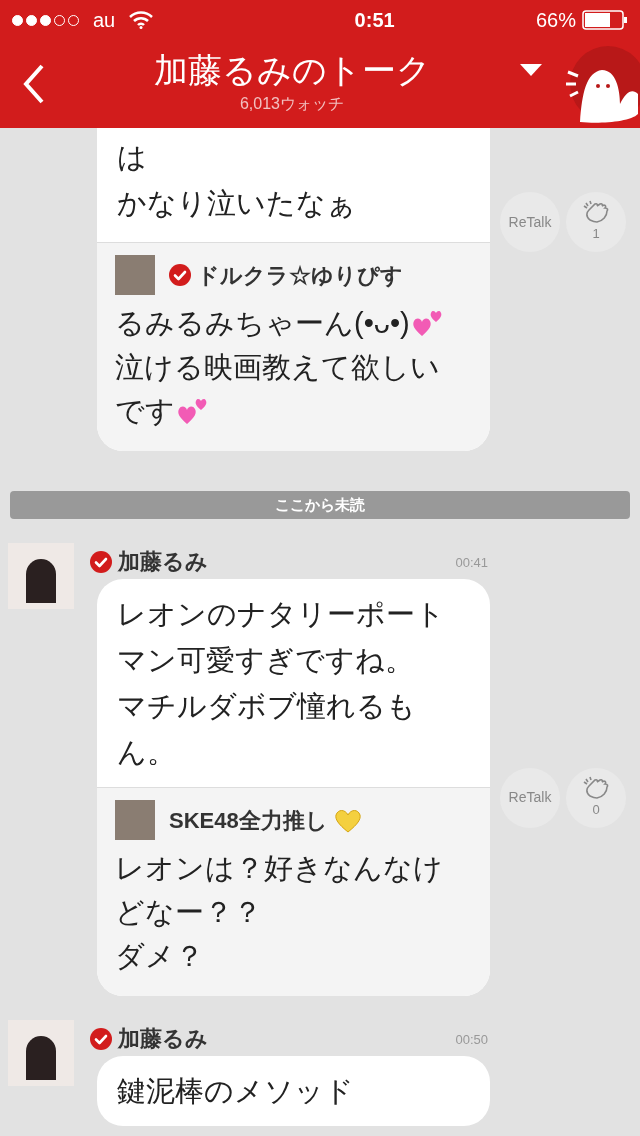 This screenshot has width=640, height=1136. Describe the element at coordinates (374, 20) in the screenshot. I see `status-time: 0:51` at that location.